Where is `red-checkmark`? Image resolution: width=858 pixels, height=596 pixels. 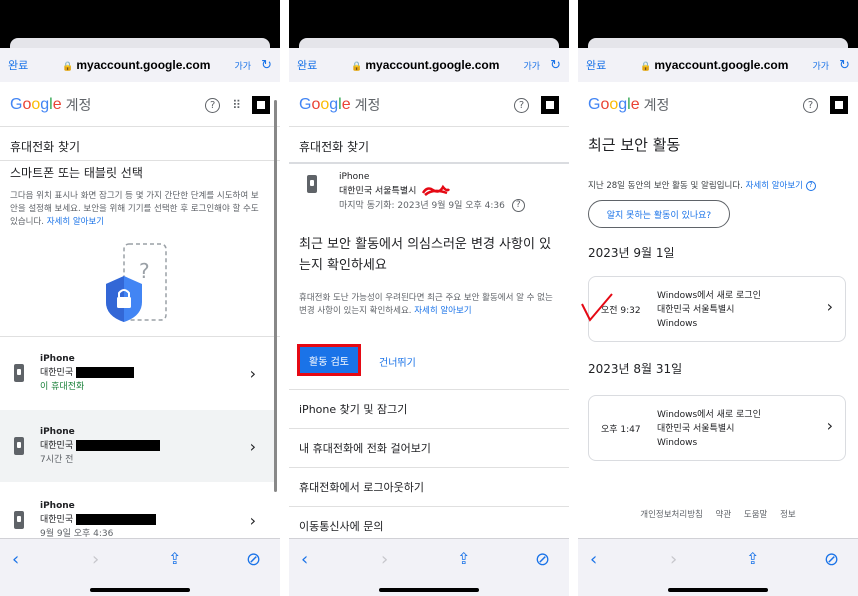 red-checkmark is located at coordinates (597, 307).